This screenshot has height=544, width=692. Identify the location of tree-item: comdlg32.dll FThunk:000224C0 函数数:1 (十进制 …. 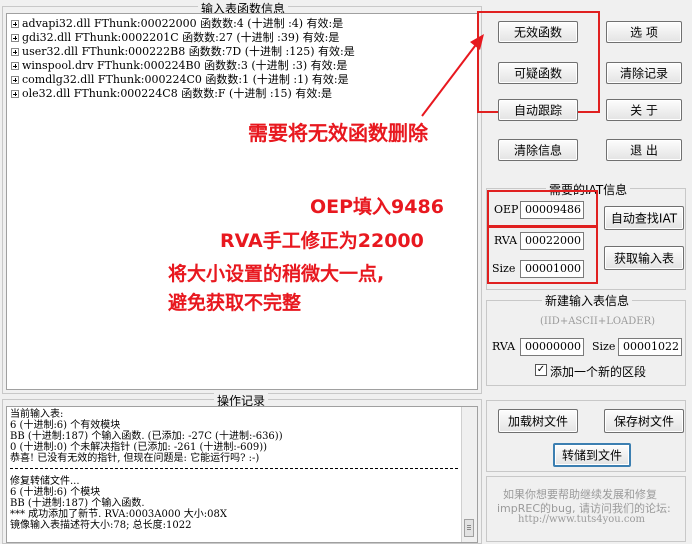
(180, 80).